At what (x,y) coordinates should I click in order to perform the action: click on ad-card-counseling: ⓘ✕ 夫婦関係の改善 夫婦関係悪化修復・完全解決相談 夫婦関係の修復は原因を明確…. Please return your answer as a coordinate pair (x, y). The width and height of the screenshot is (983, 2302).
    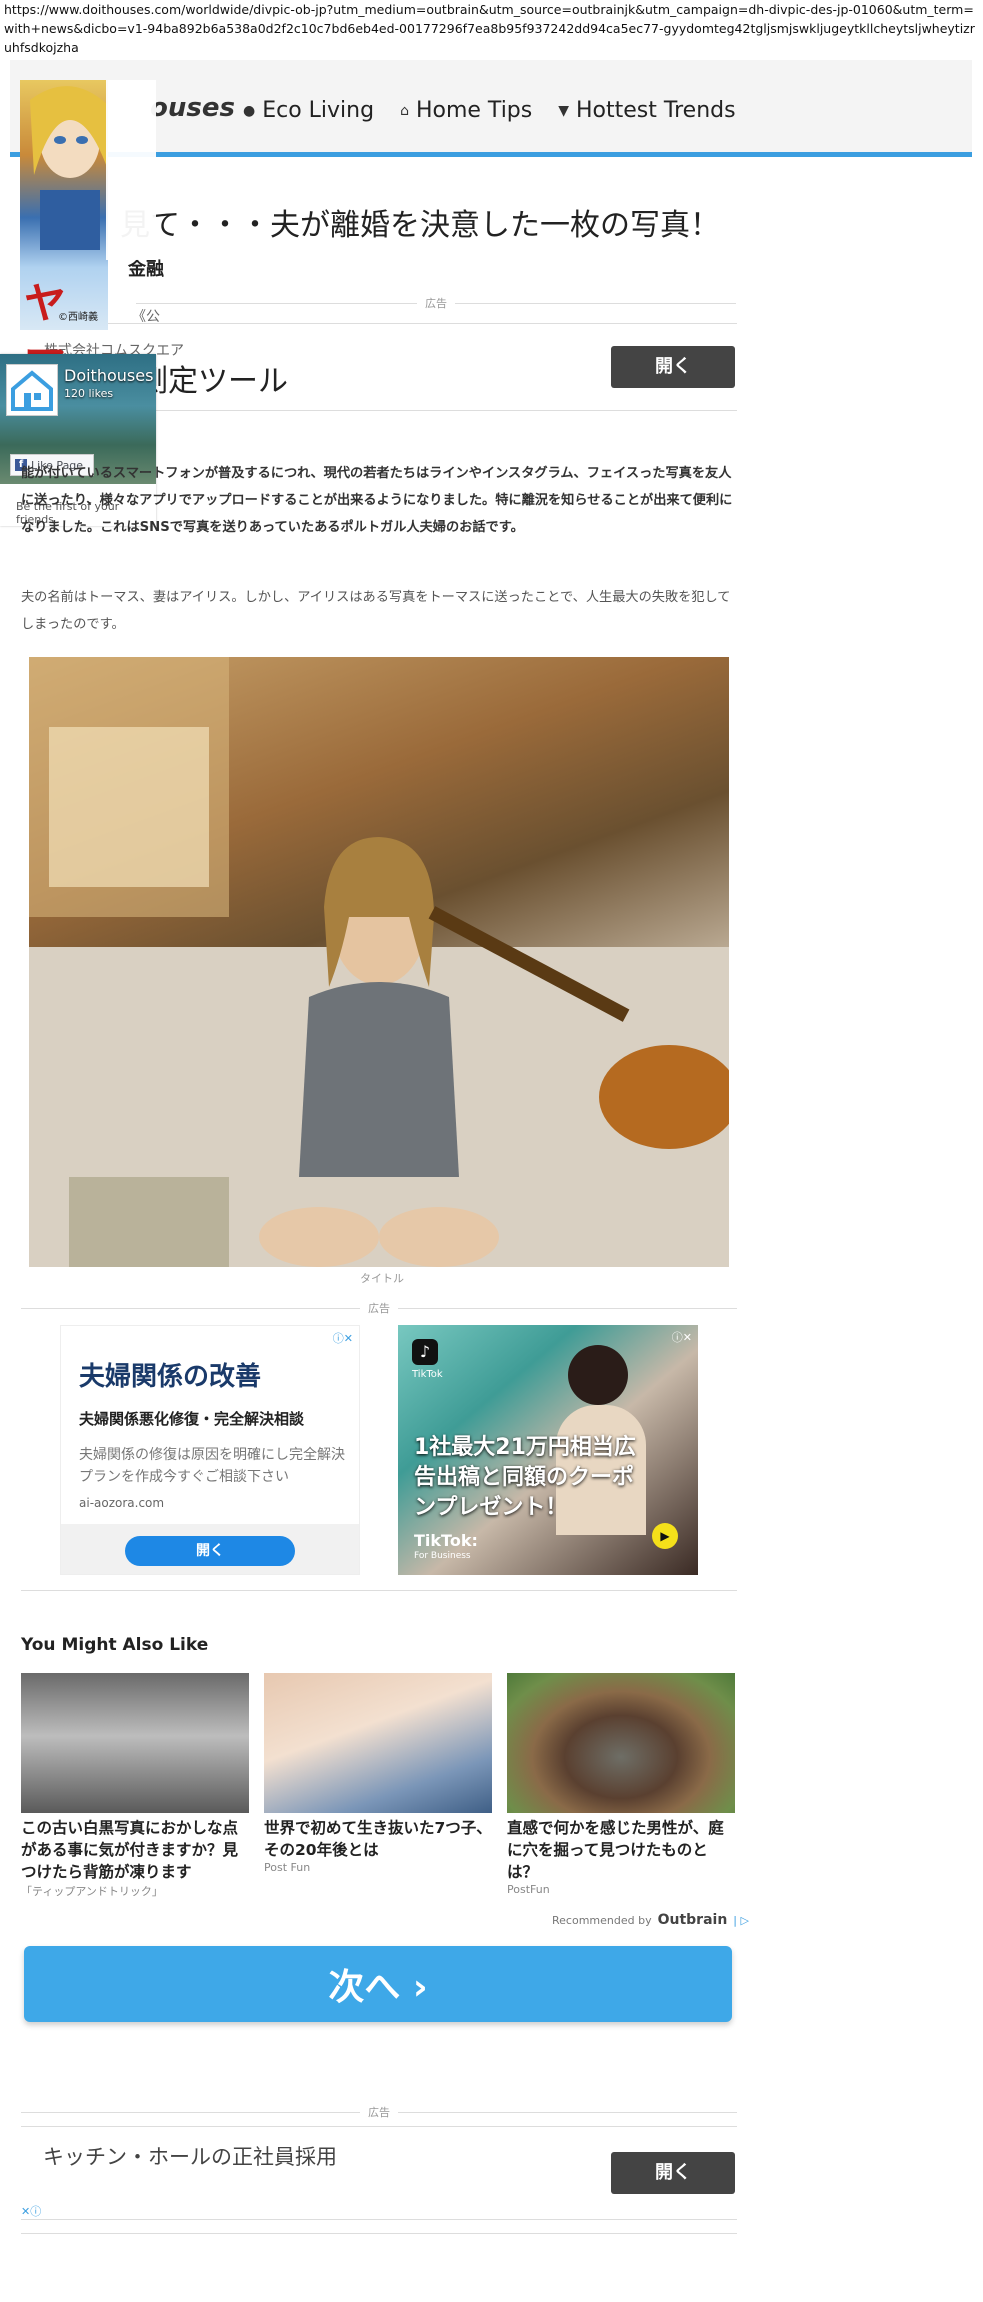
    Looking at the image, I should click on (210, 1450).